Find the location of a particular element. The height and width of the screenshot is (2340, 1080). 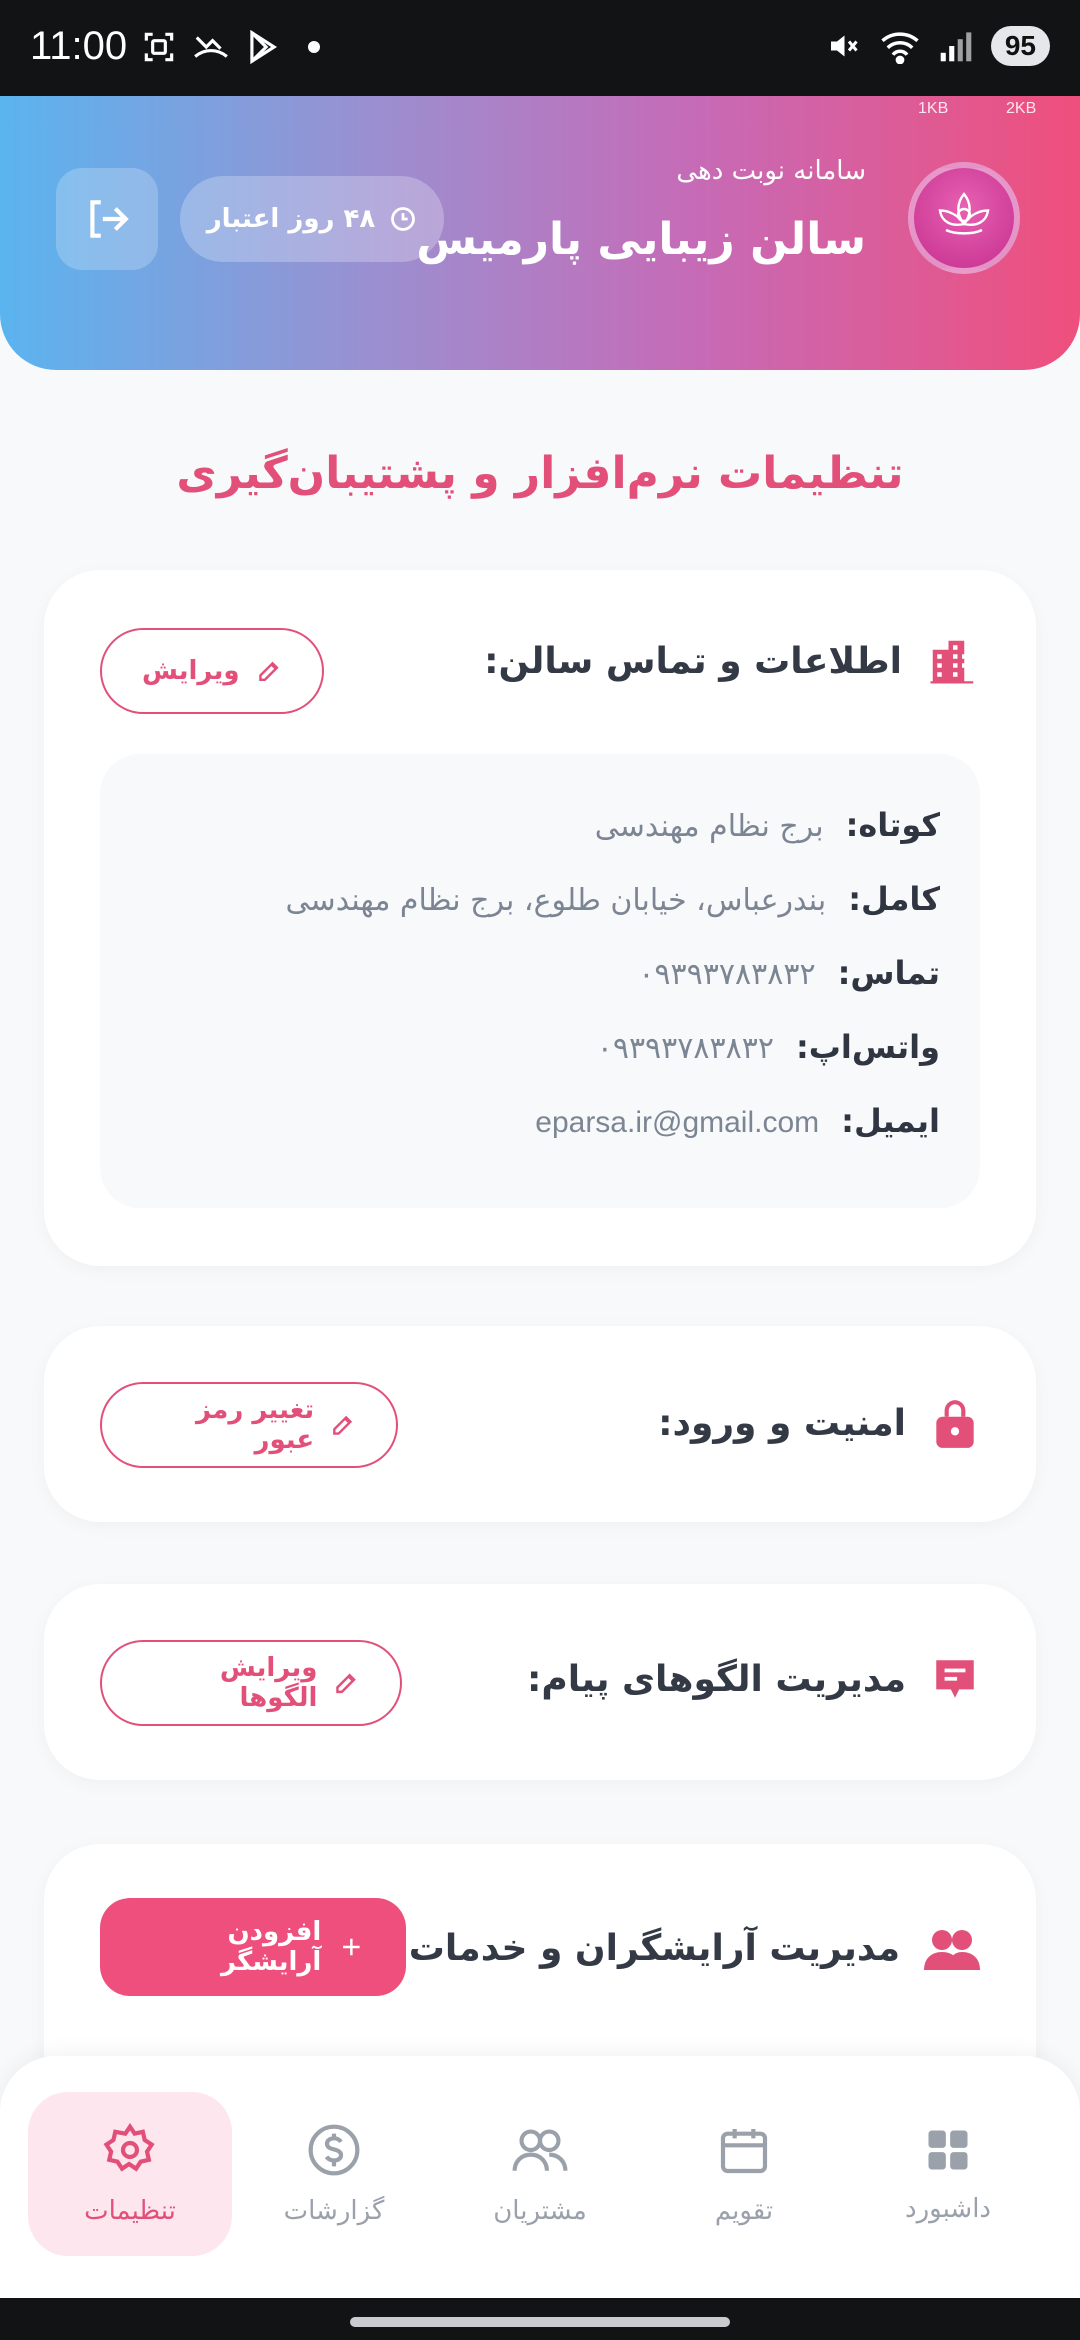

message-icon is located at coordinates (955, 1679).